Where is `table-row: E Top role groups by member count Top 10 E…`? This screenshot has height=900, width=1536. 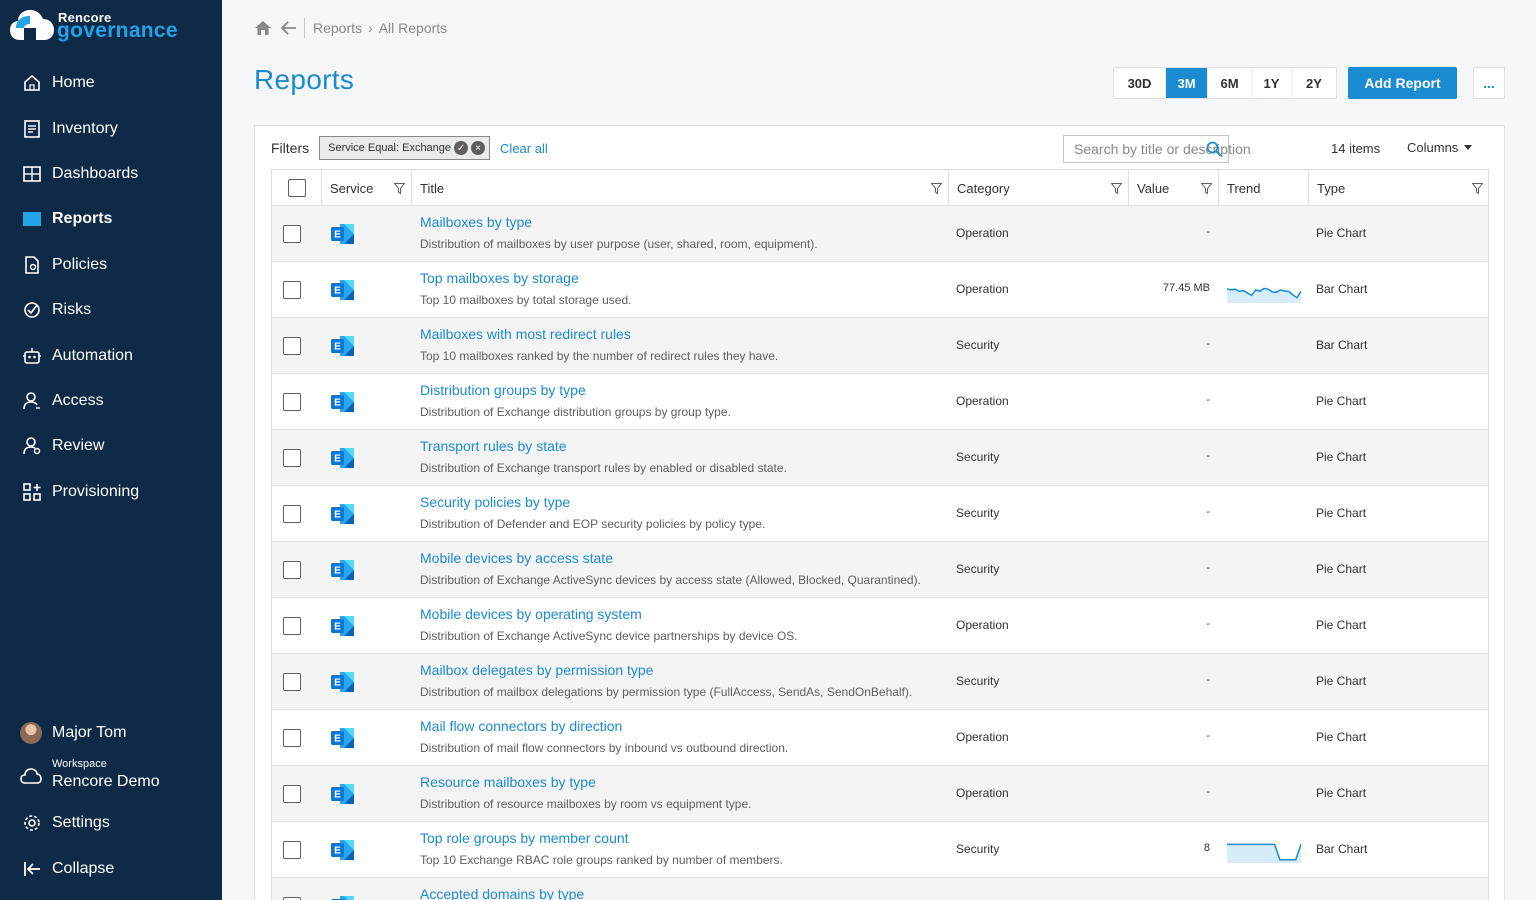
table-row: E Top role groups by member count Top 10 E… is located at coordinates (880, 850).